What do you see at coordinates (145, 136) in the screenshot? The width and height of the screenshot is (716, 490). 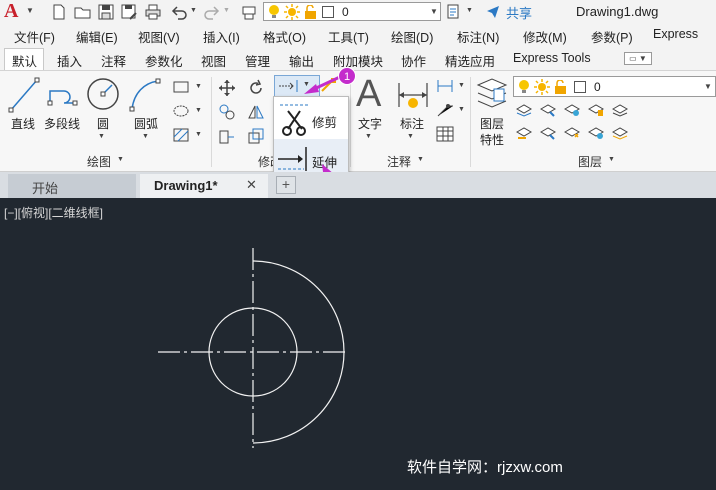 I see `arc-dropdown-icon: ▼` at bounding box center [145, 136].